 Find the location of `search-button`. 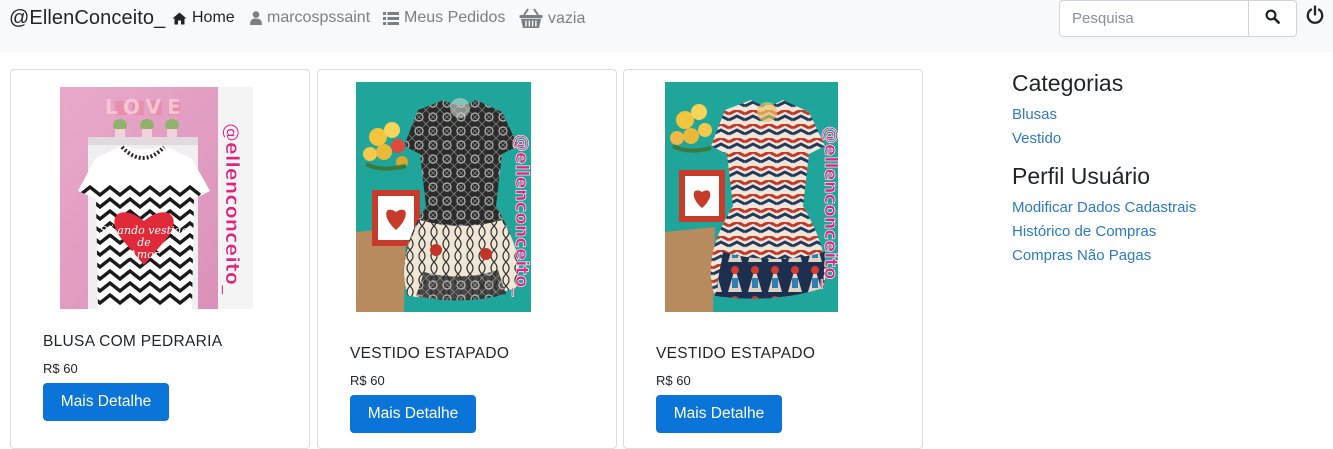

search-button is located at coordinates (1273, 18).